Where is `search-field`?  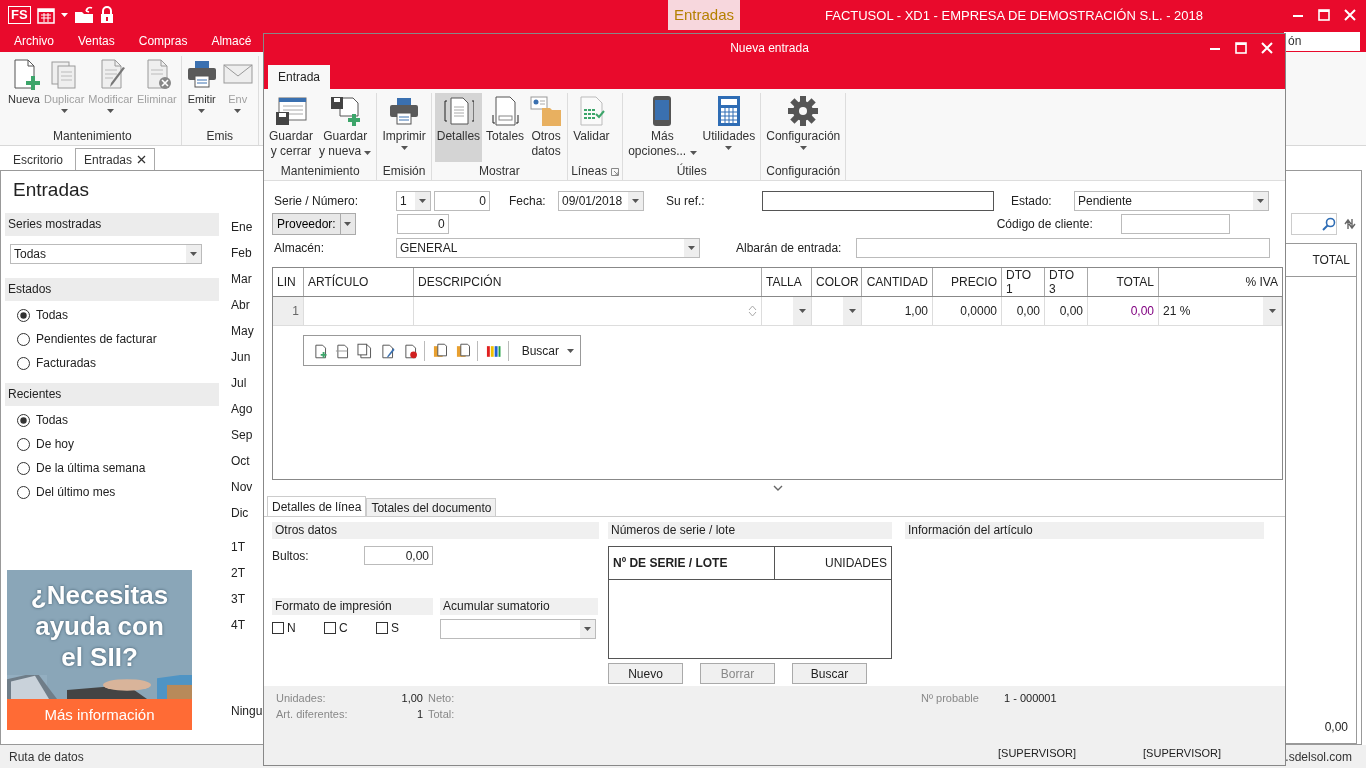
search-field is located at coordinates (1314, 224).